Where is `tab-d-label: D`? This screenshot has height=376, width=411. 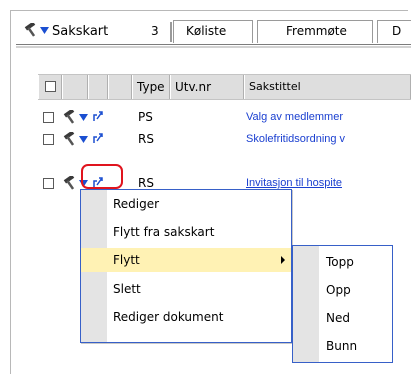 tab-d-label: D is located at coordinates (397, 31).